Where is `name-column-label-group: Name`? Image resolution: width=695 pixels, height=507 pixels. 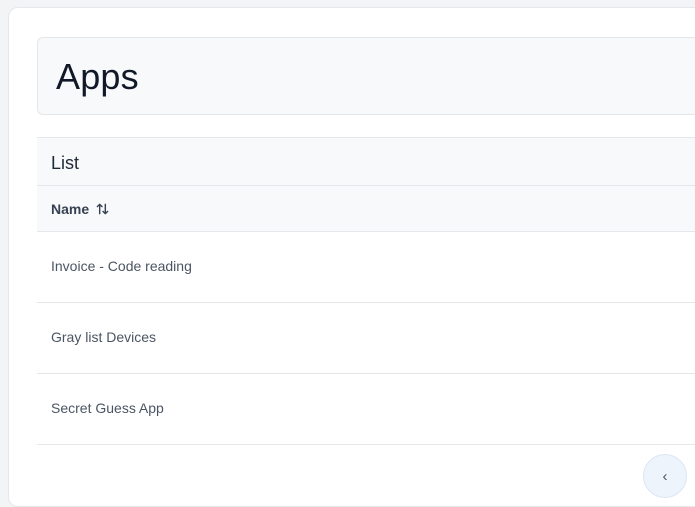 name-column-label-group: Name is located at coordinates (80, 209).